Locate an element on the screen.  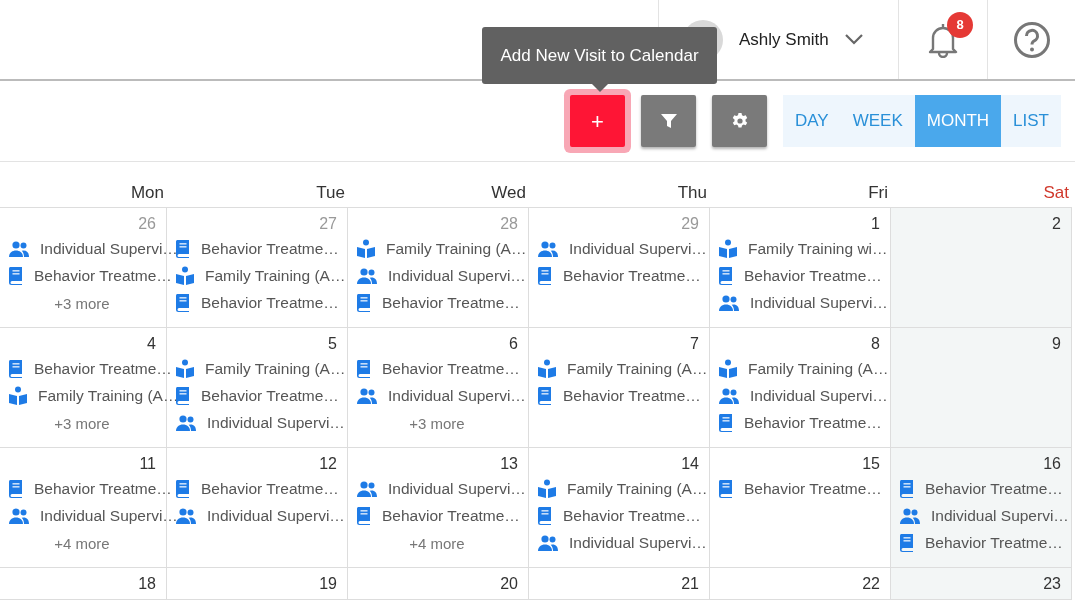
date-number: 8 is located at coordinates (875, 343).